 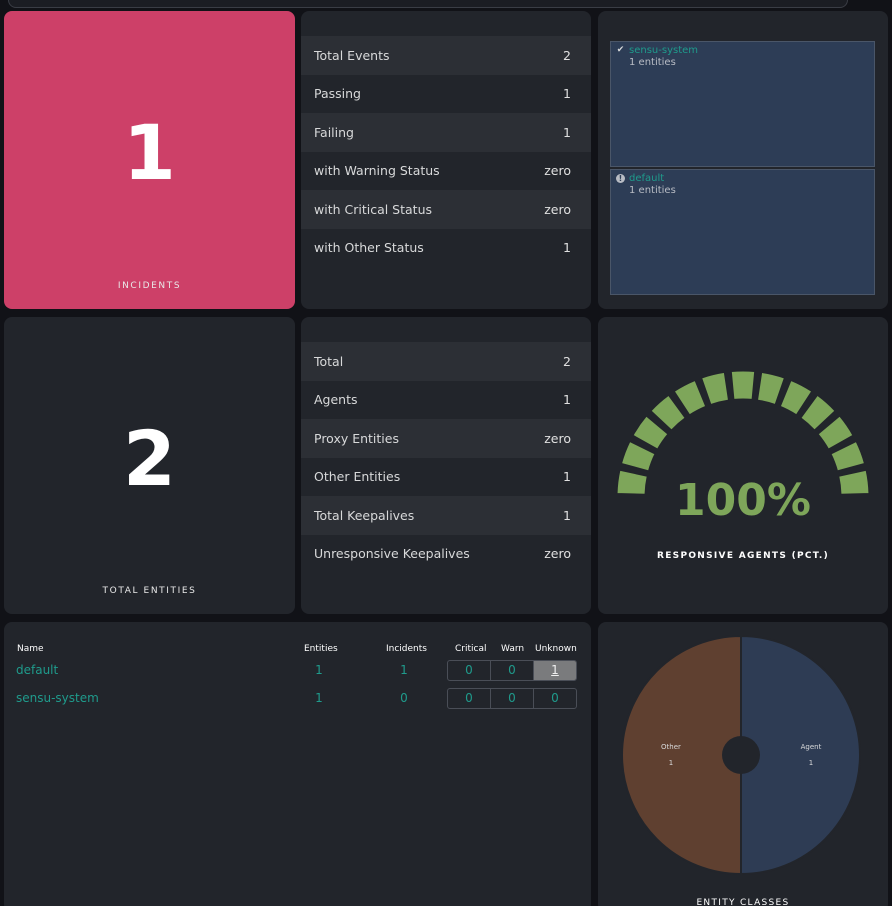 I want to click on header-entities: Entities, so click(x=321, y=649).